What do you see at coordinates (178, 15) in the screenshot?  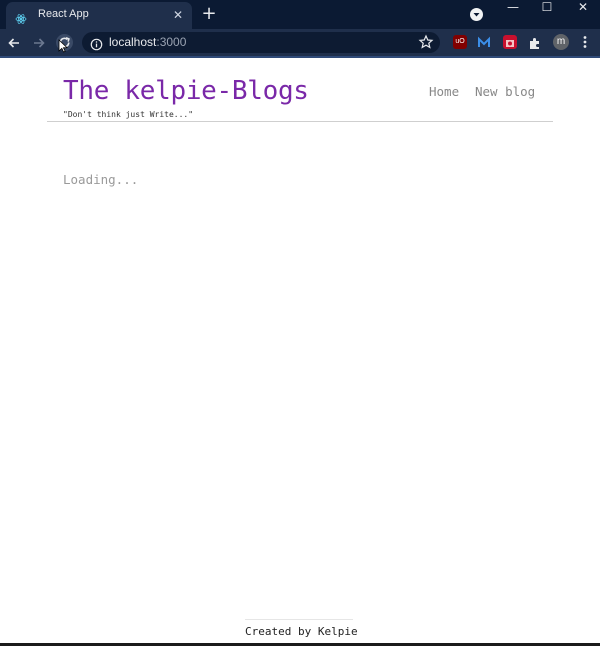 I see `close-tab-icon: ✕` at bounding box center [178, 15].